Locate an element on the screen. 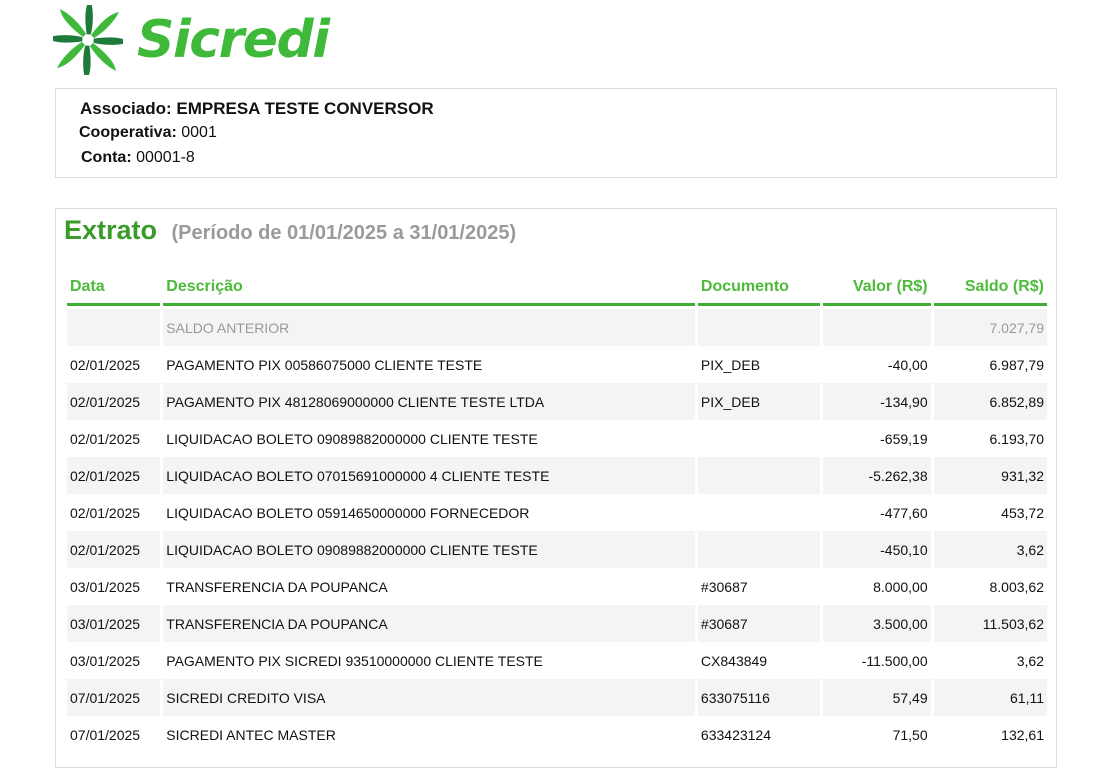 The height and width of the screenshot is (768, 1107). associado-value: EMPRESA TESTE CONVERSOR is located at coordinates (305, 108).